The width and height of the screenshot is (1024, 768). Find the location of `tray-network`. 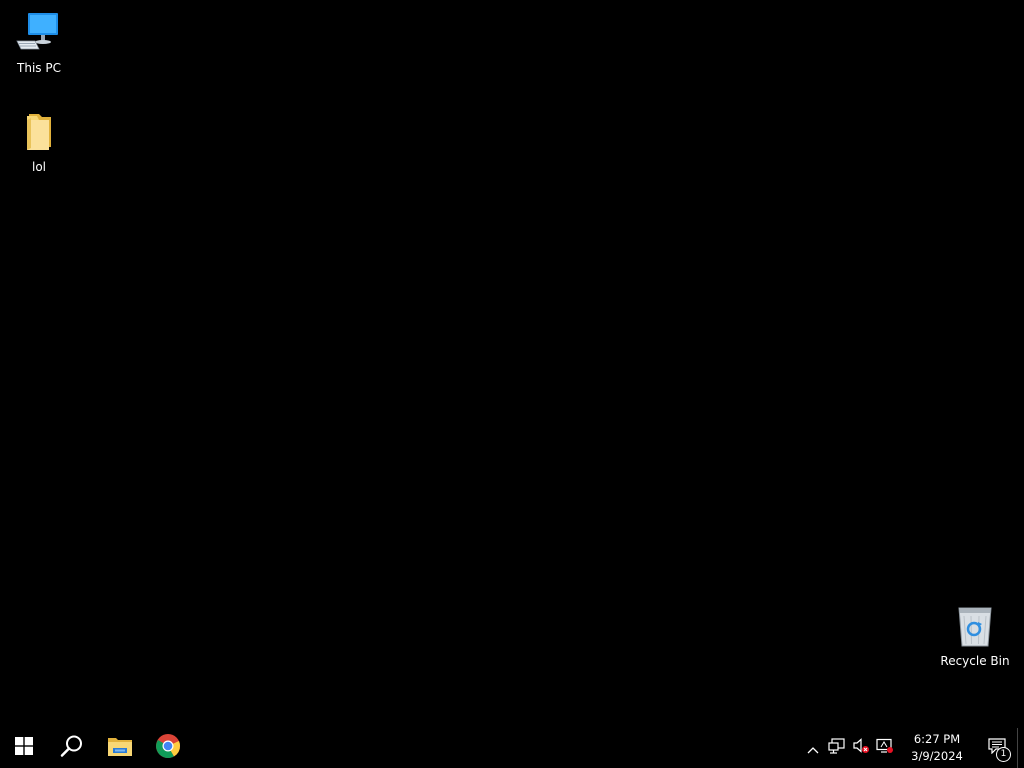

tray-network is located at coordinates (837, 748).